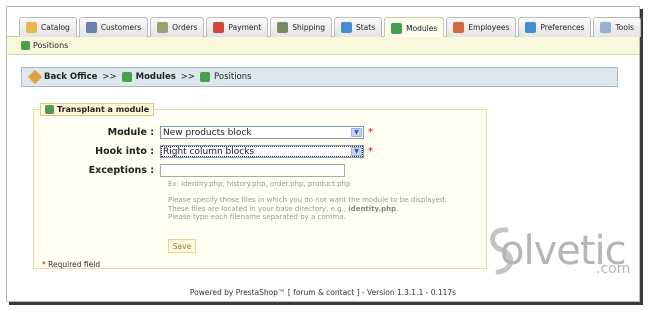 This screenshot has width=650, height=311. I want to click on tab-label: Employees, so click(489, 27).